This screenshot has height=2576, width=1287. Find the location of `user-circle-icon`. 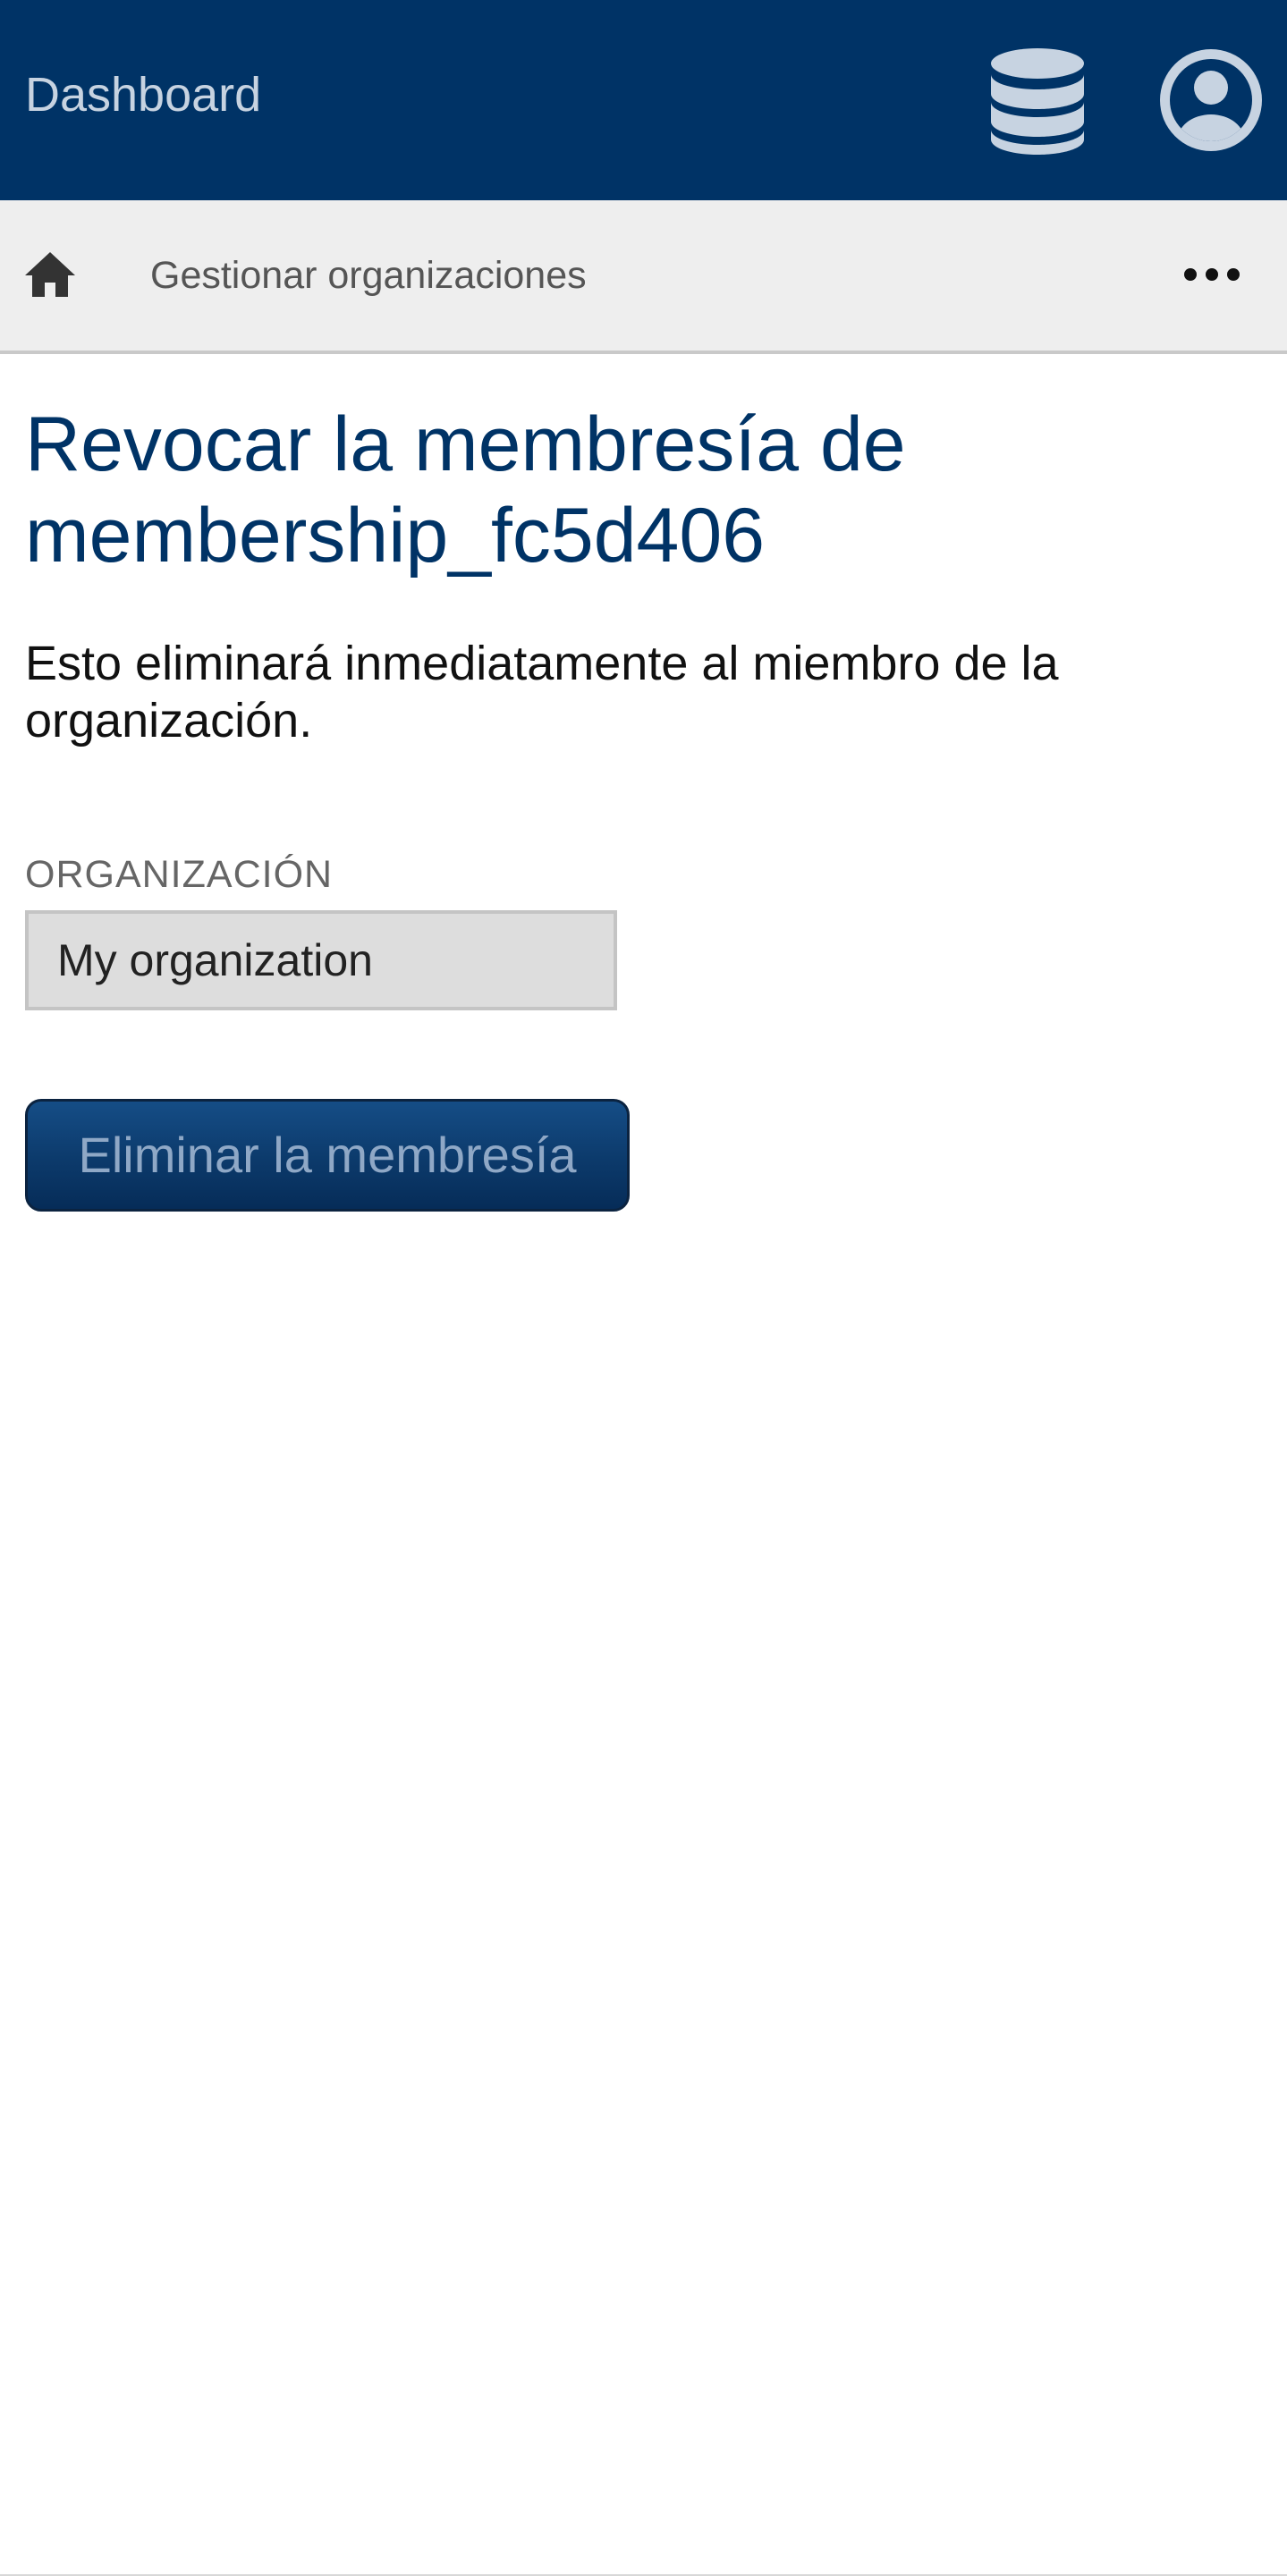

user-circle-icon is located at coordinates (1211, 100).